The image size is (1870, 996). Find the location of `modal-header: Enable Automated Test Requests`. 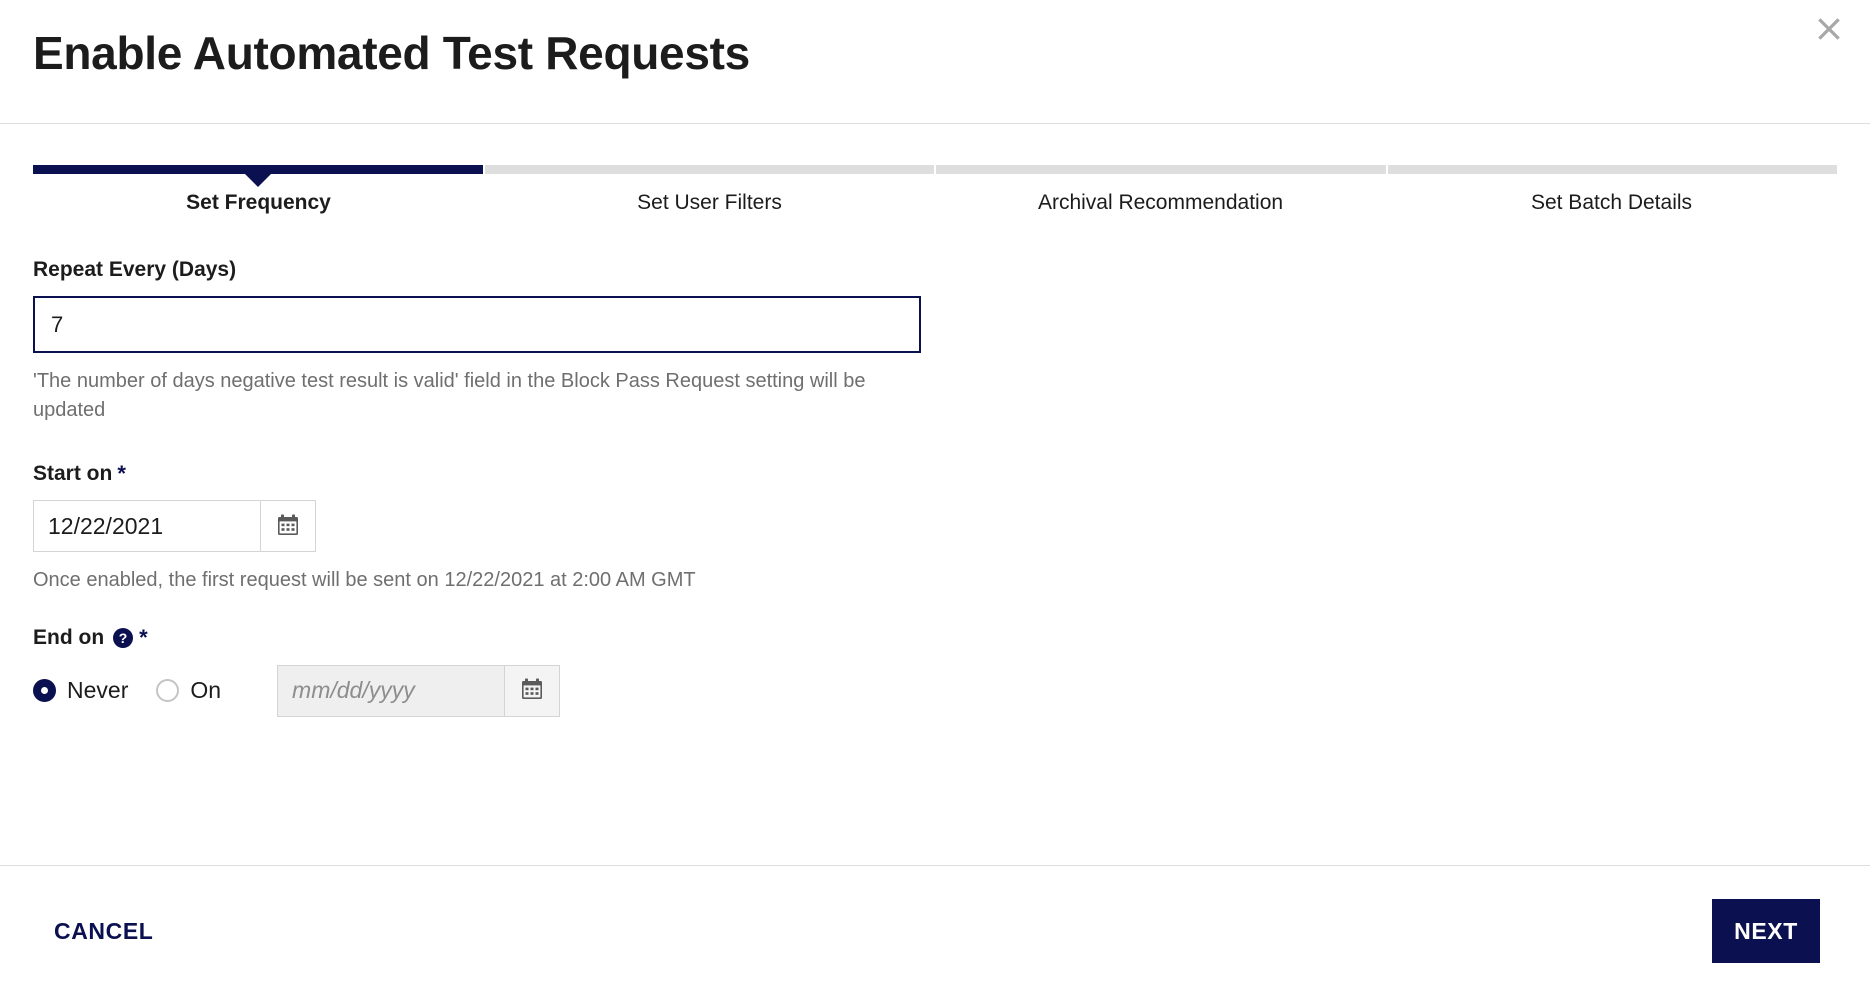

modal-header: Enable Automated Test Requests is located at coordinates (935, 62).